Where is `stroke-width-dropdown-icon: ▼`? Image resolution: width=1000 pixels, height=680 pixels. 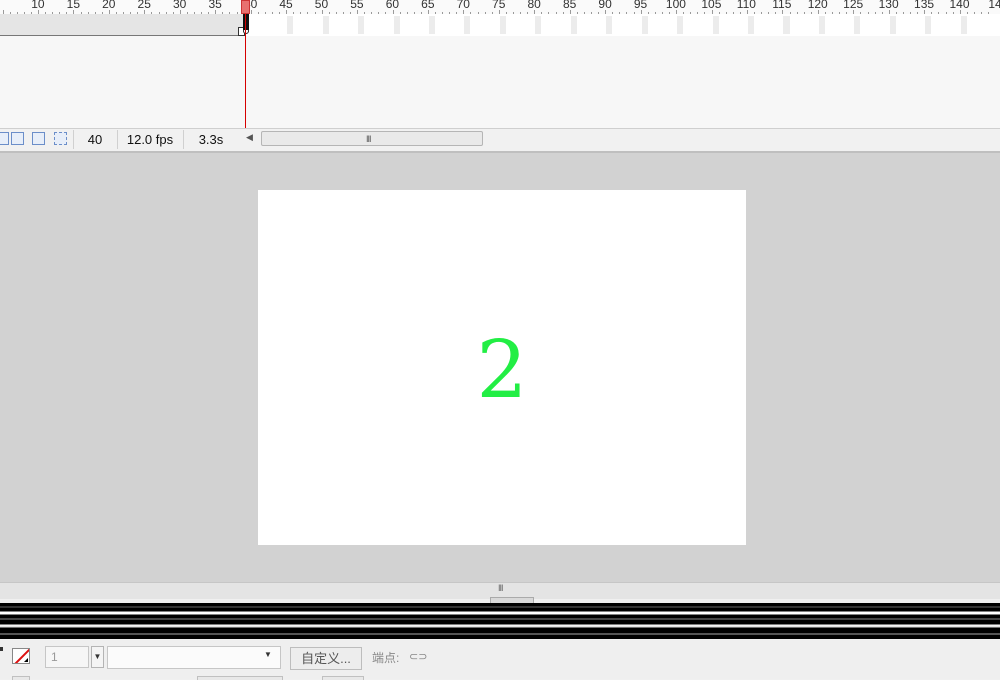 stroke-width-dropdown-icon: ▼ is located at coordinates (97, 657).